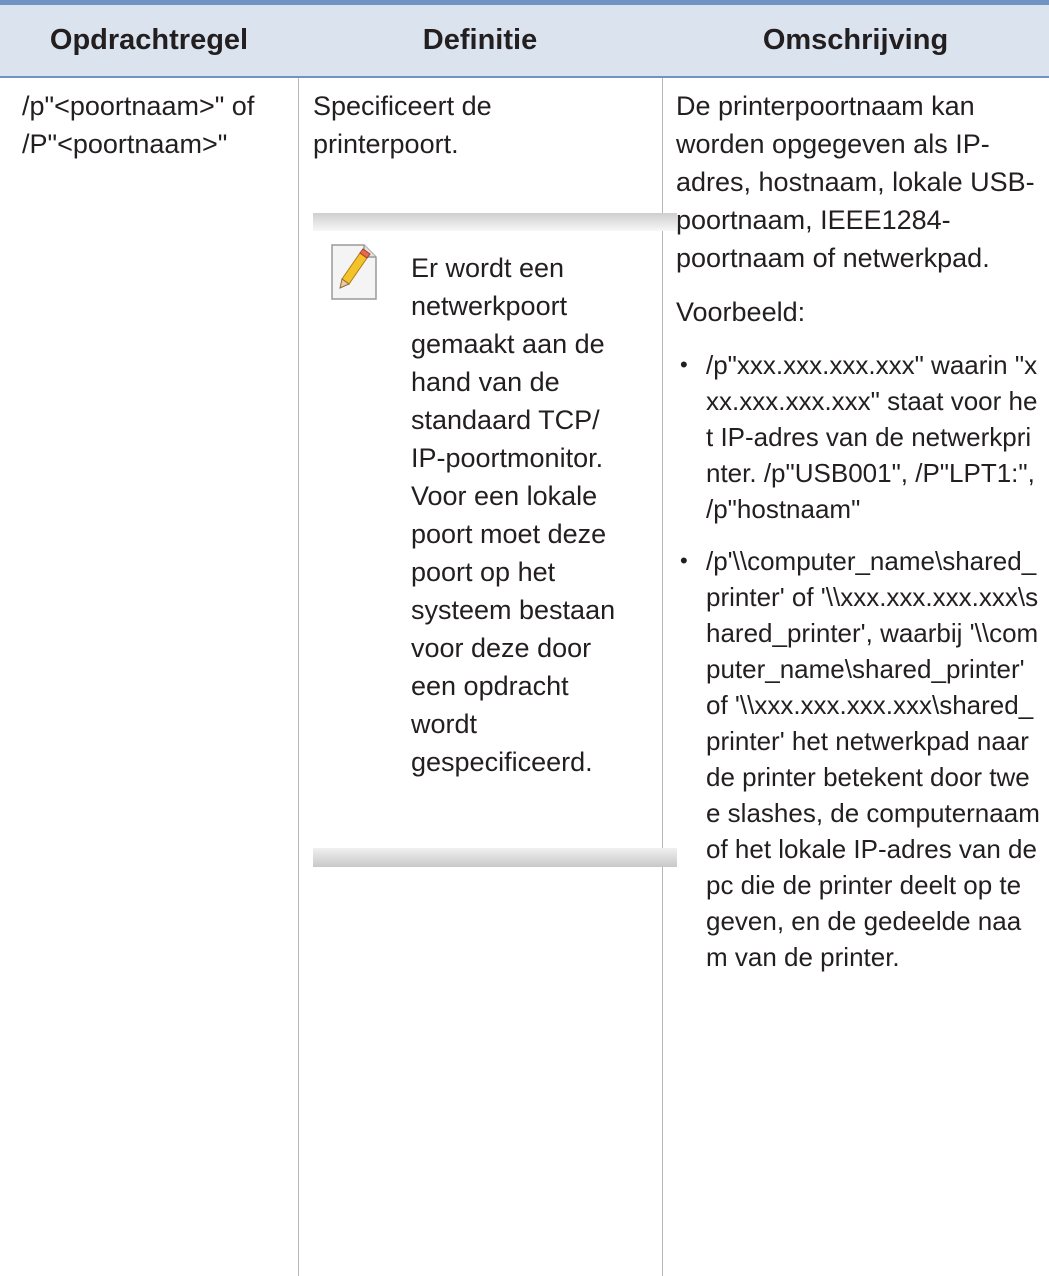 The width and height of the screenshot is (1049, 1276). What do you see at coordinates (501, 648) in the screenshot?
I see `note-line: voor deze door` at bounding box center [501, 648].